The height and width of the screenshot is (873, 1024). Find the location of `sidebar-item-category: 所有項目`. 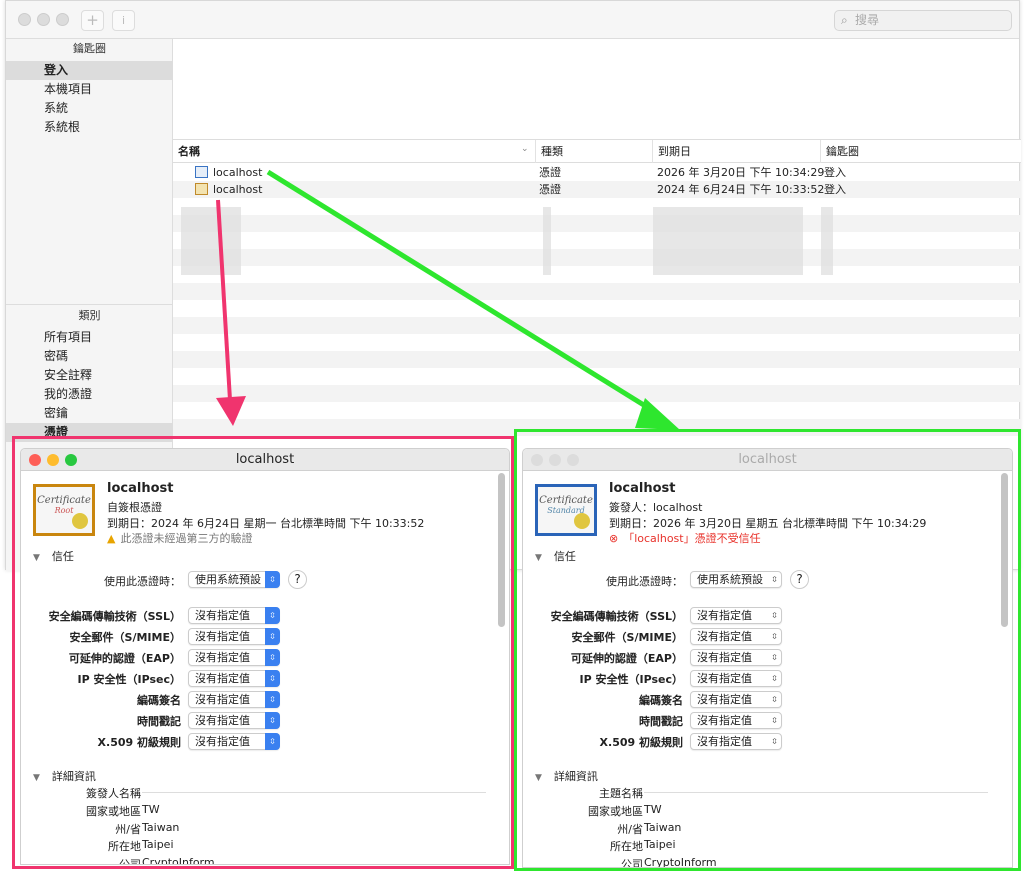

sidebar-item-category: 所有項目 is located at coordinates (89, 337).